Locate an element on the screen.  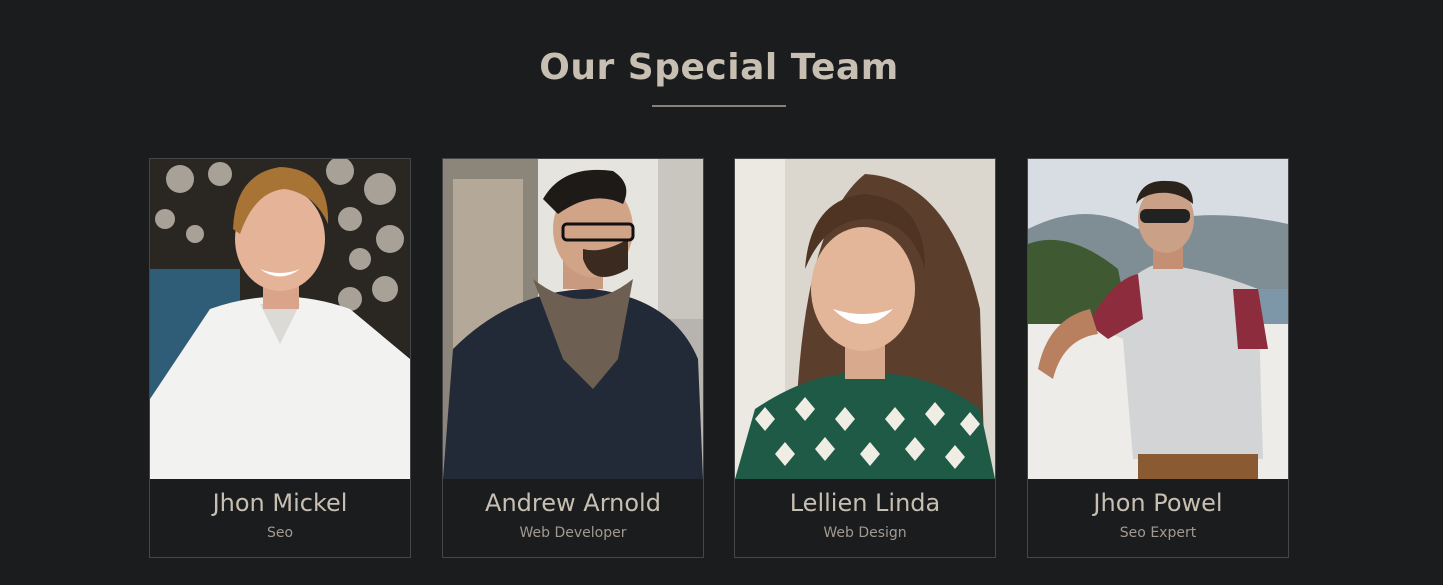
team-card-jhon-powel: Jhon Powel Seo Expert is located at coordinates (1158, 358).